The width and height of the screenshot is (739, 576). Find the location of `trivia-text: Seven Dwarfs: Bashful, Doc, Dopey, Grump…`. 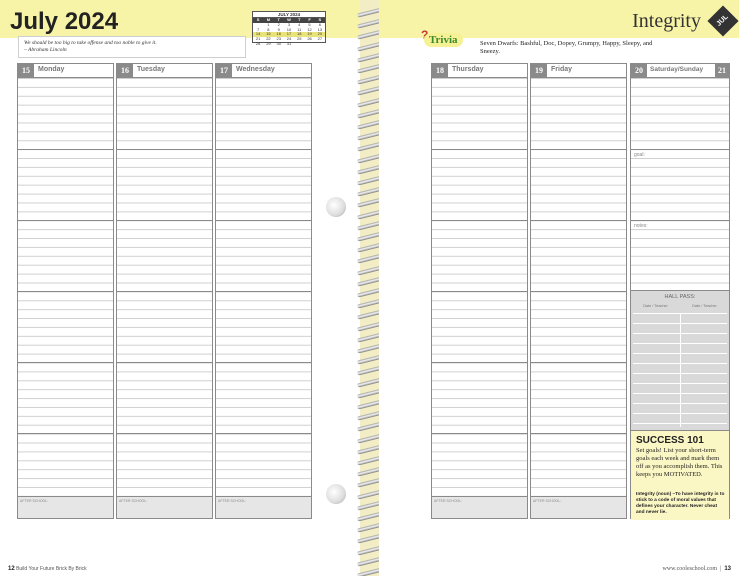

trivia-text: Seven Dwarfs: Bashful, Doc, Dopey, Grump… is located at coordinates (566, 47).